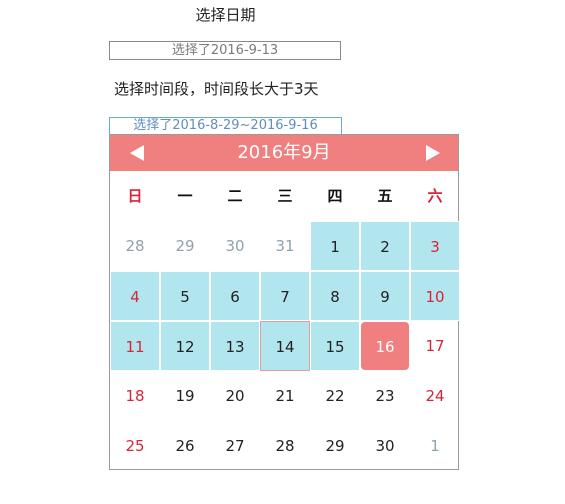 Image resolution: width=565 pixels, height=504 pixels. What do you see at coordinates (185, 296) in the screenshot?
I see `calendar-day: 5` at bounding box center [185, 296].